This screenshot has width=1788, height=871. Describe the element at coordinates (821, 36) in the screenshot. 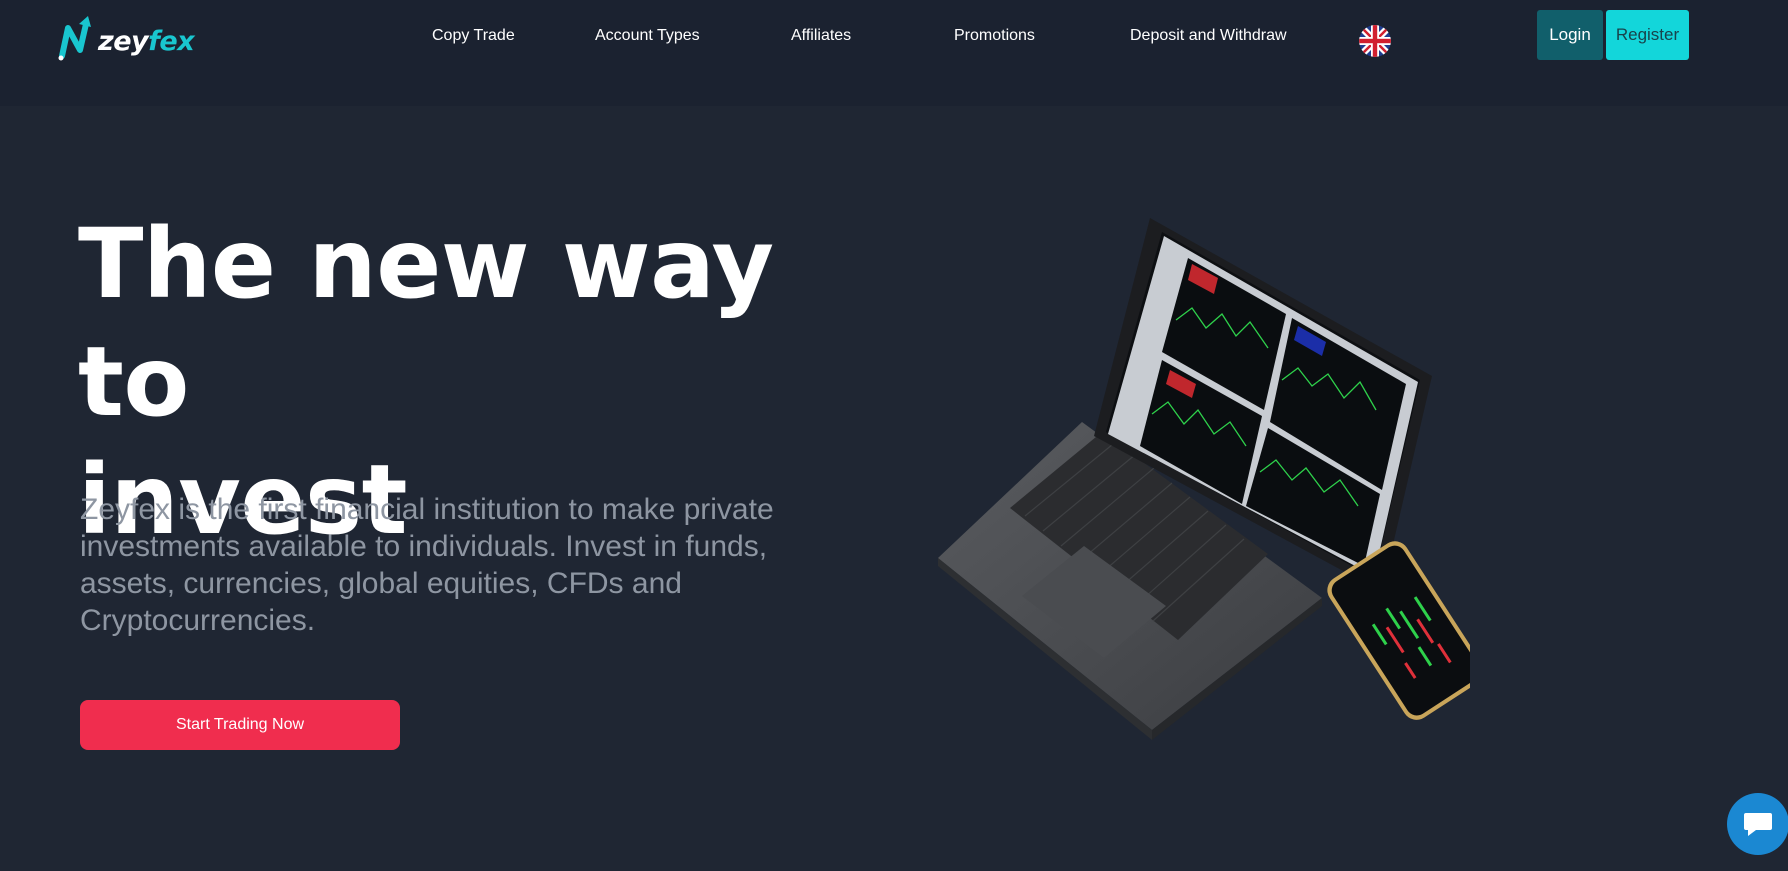

I see `nav-affiliates: Affiliates` at that location.